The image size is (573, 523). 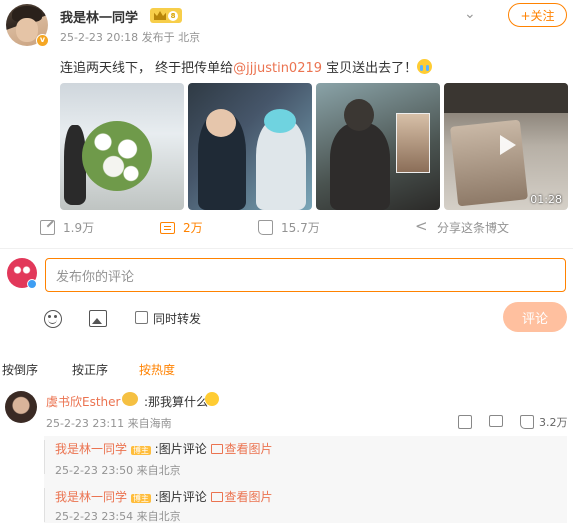 I want to click on reply-meta: 25-2-23 23:50 来自北京, so click(x=118, y=470).